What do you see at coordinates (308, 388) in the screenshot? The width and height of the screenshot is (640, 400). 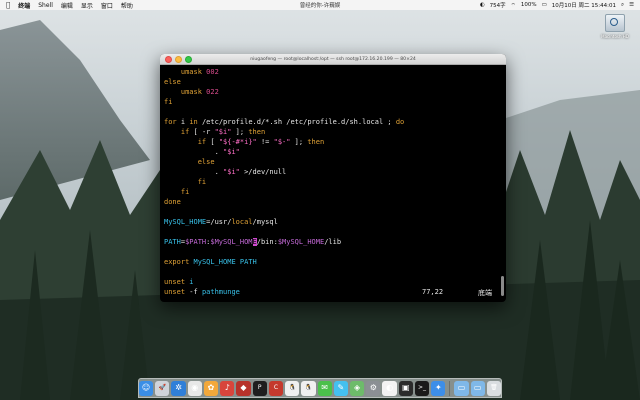 I see `qq-alt-icon: 🐧` at bounding box center [308, 388].